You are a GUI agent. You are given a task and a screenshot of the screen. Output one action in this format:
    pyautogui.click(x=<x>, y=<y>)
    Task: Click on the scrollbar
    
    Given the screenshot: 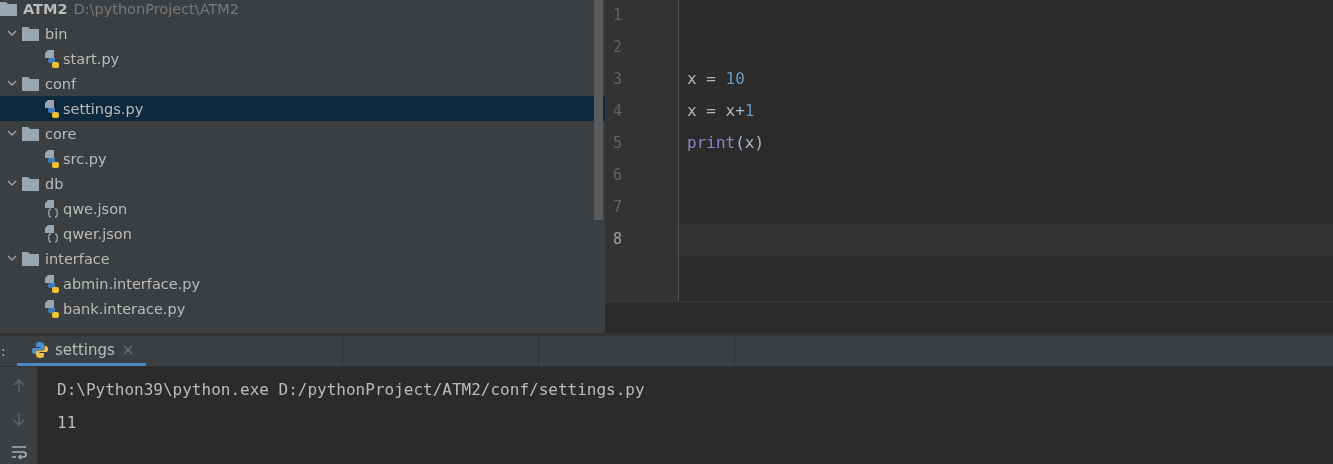 What is the action you would take?
    pyautogui.click(x=598, y=110)
    